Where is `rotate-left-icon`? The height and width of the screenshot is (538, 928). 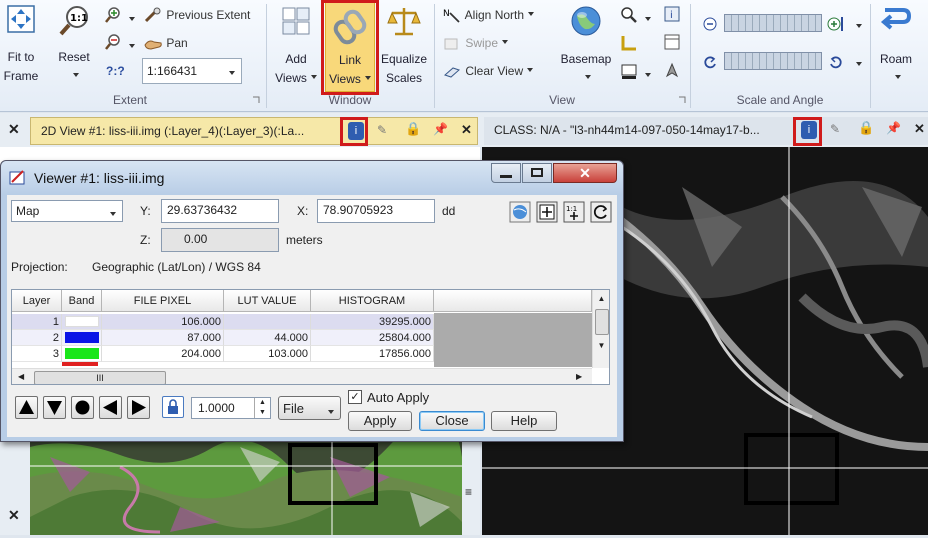 rotate-left-icon is located at coordinates (710, 62).